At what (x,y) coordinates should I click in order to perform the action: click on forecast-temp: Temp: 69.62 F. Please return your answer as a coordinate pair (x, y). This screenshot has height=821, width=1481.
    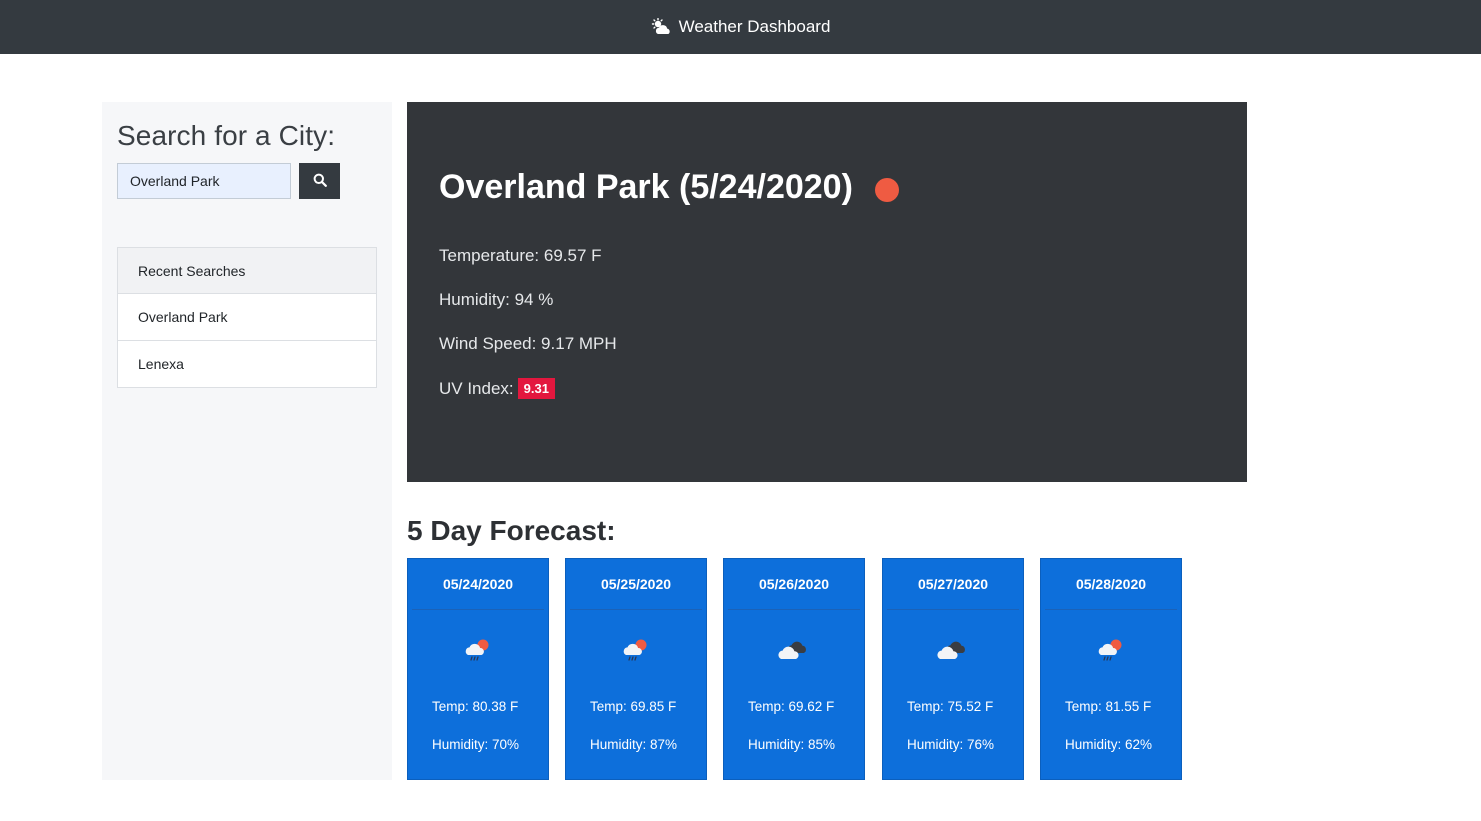
    Looking at the image, I should click on (791, 706).